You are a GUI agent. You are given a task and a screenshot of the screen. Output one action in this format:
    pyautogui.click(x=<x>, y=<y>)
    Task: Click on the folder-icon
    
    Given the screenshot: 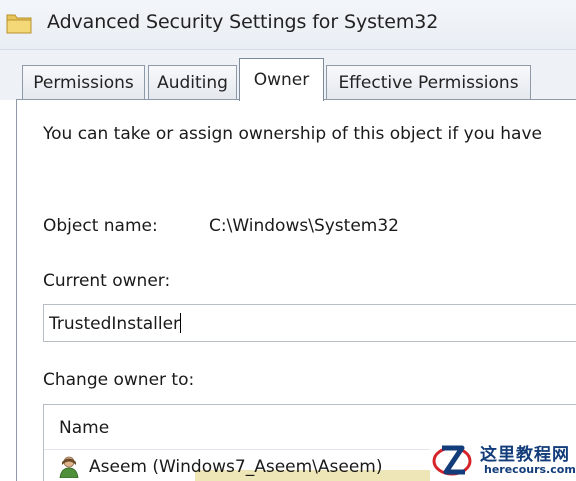 What is the action you would take?
    pyautogui.click(x=19, y=24)
    